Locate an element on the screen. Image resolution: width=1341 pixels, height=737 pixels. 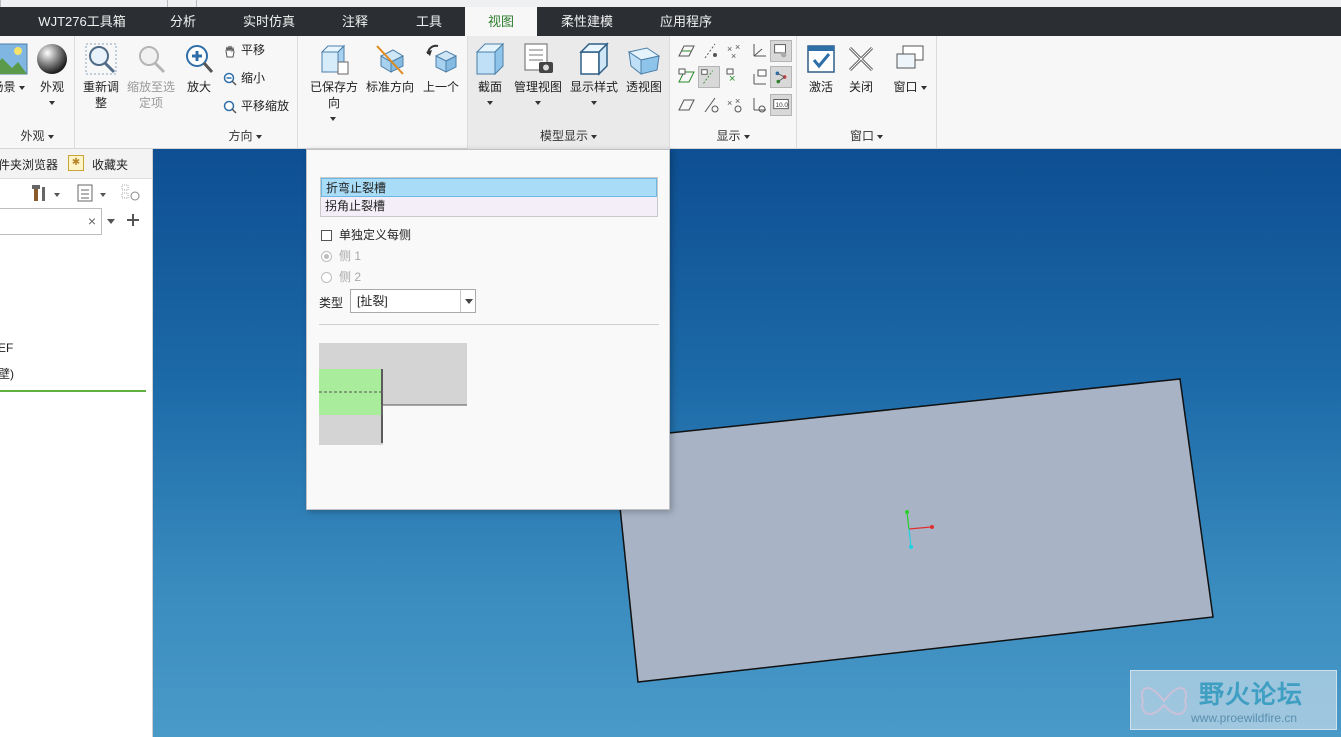
previous-view-icon is located at coordinates (442, 58).